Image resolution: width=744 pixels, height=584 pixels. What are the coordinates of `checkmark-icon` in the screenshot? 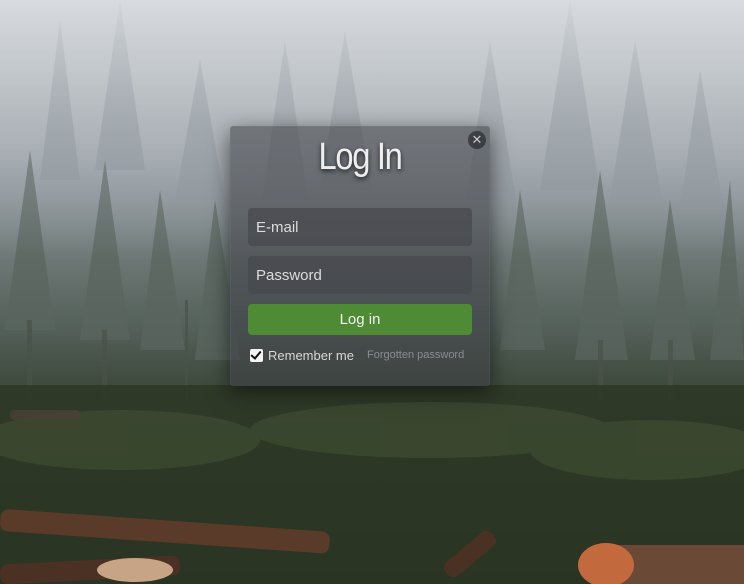 It's located at (256, 353).